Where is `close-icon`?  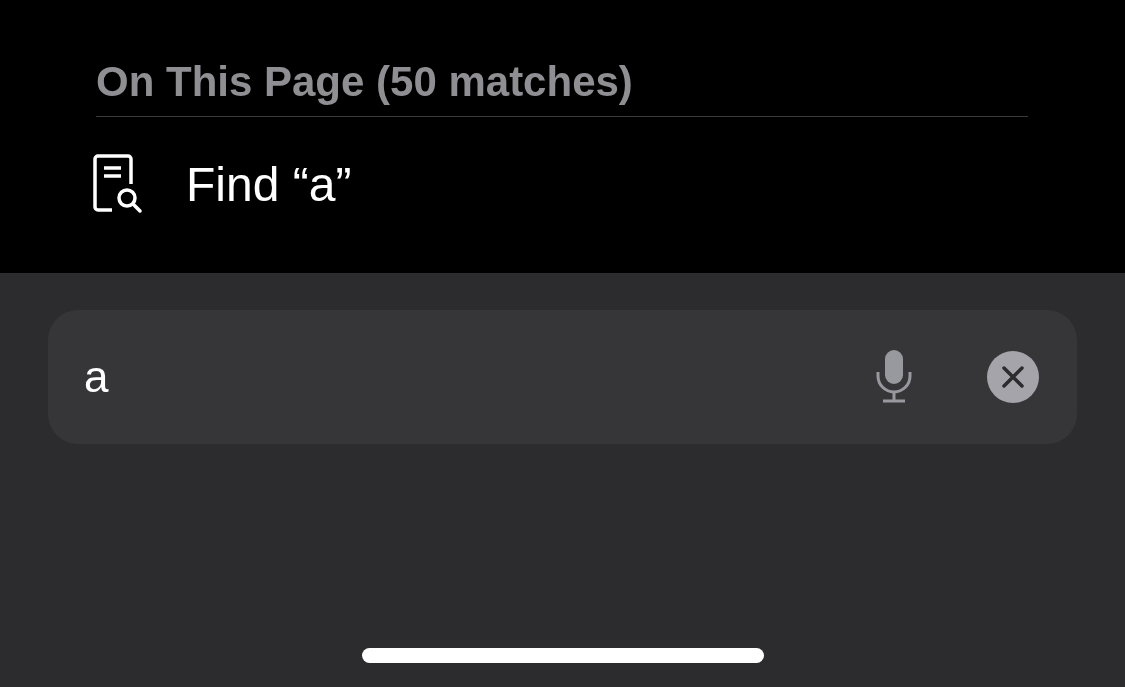
close-icon is located at coordinates (1013, 377).